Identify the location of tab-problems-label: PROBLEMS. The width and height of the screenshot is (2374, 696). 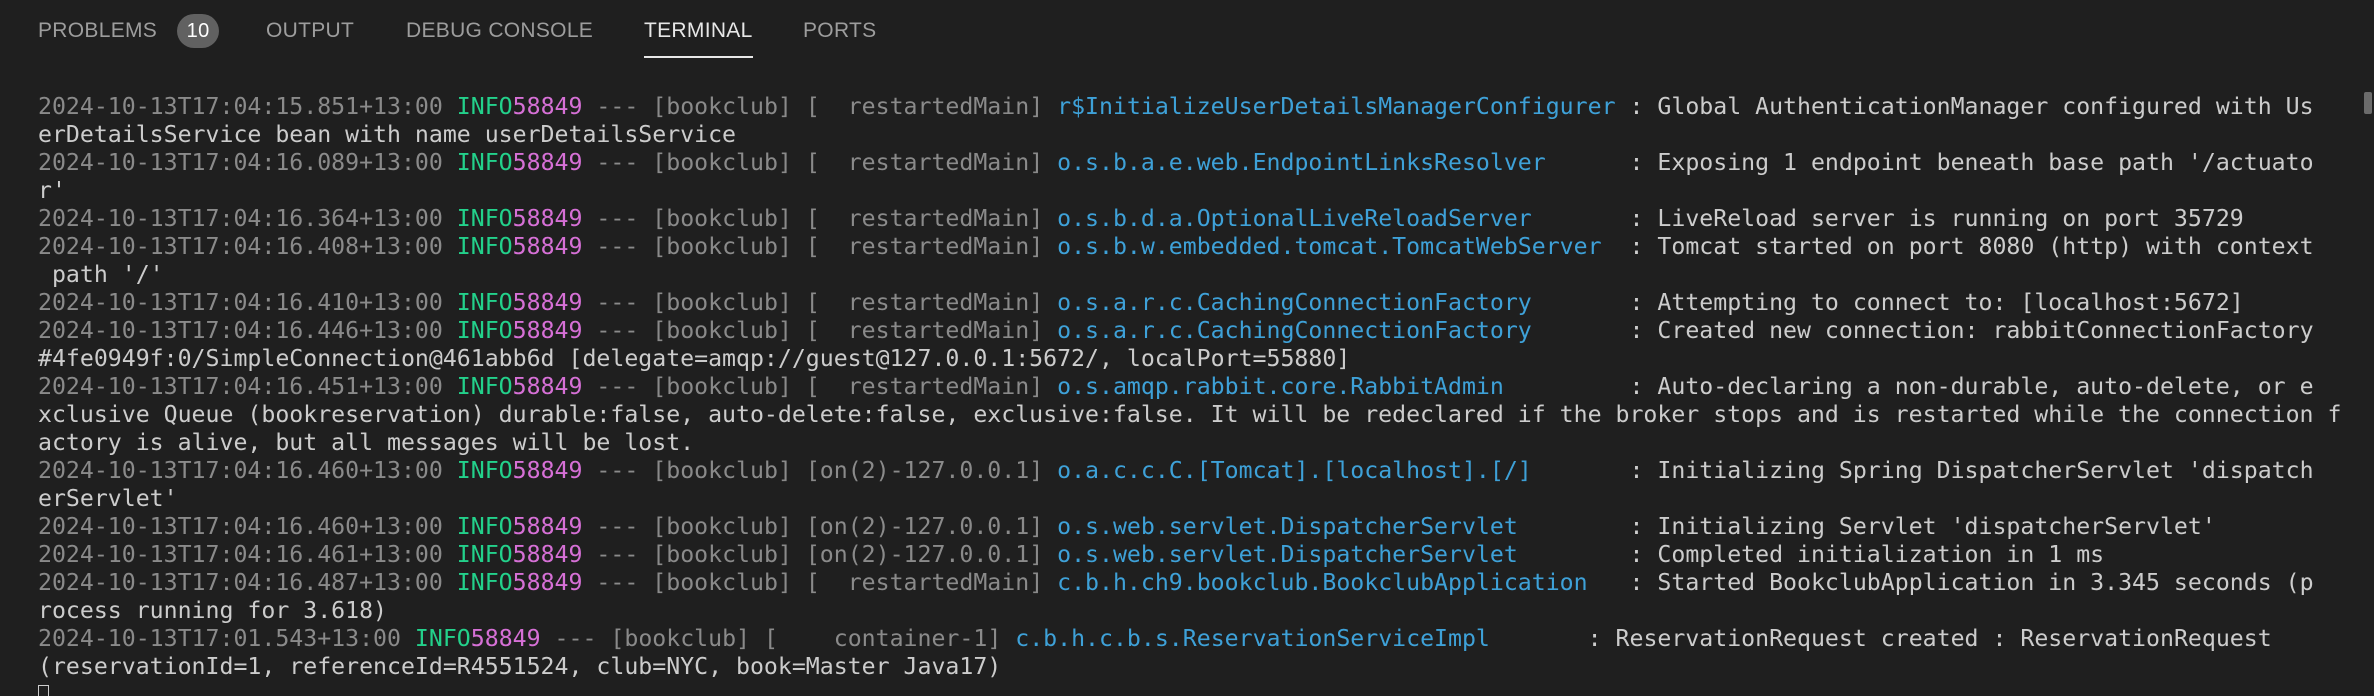
(98, 30).